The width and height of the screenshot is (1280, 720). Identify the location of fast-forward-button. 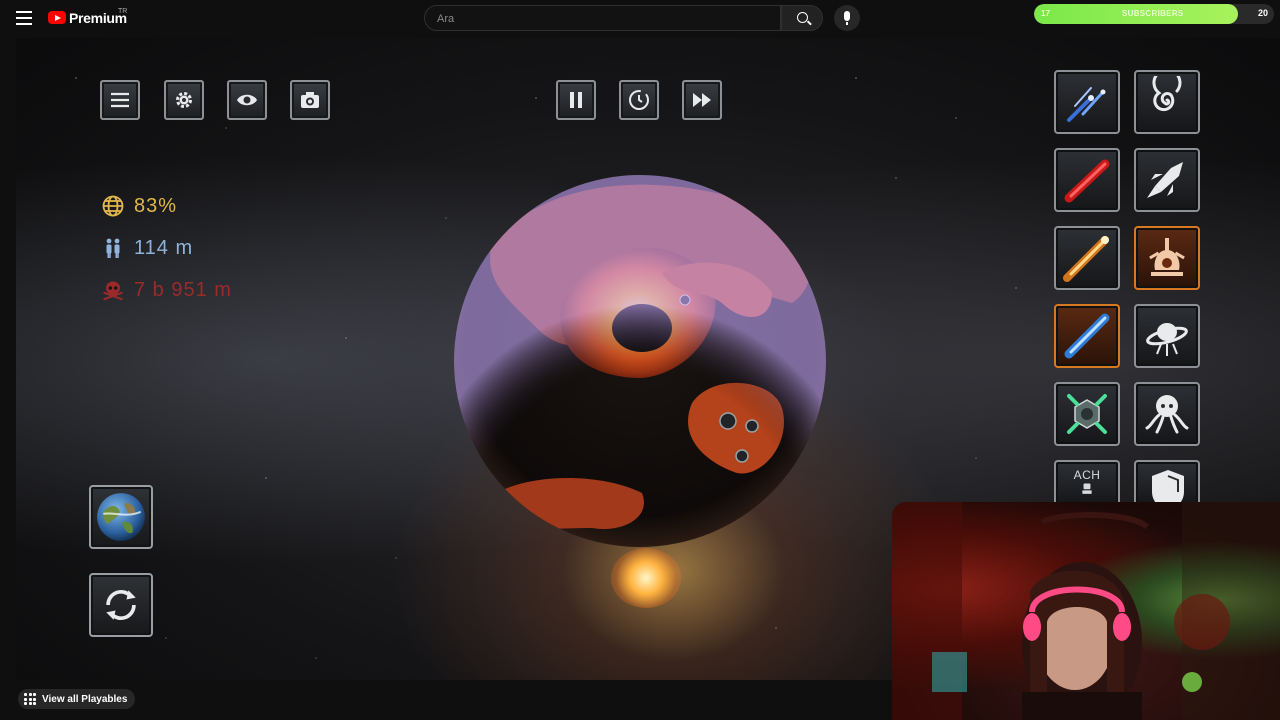
(702, 100).